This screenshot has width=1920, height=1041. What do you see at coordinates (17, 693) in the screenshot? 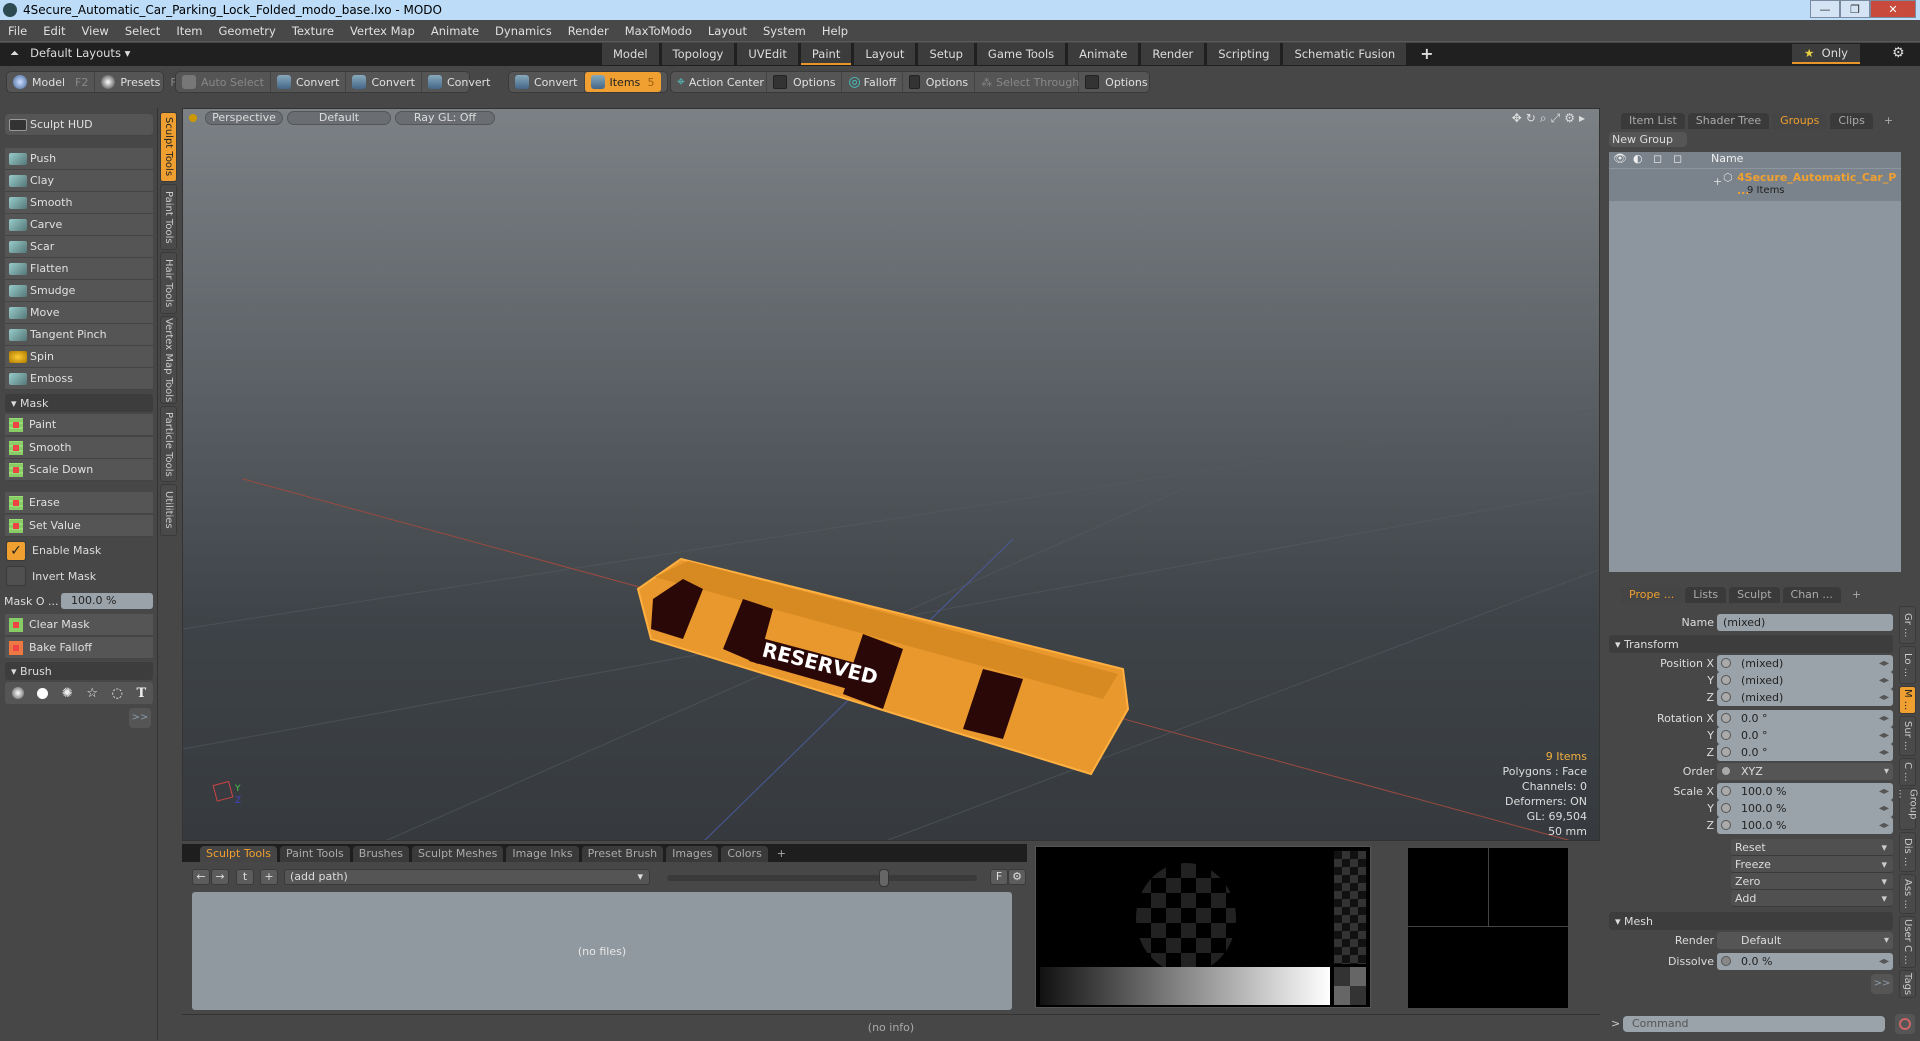
I see `soft-brush-icon` at bounding box center [17, 693].